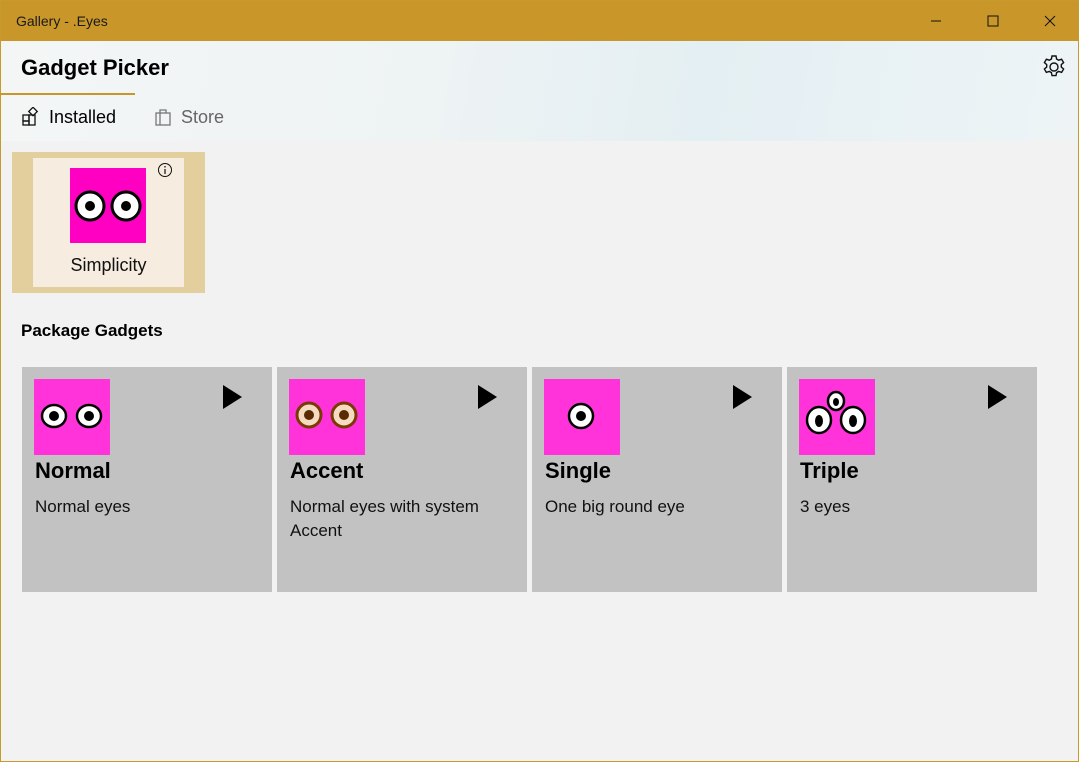 This screenshot has width=1079, height=762. Describe the element at coordinates (83, 116) in the screenshot. I see `tab-installed-label: Installed` at that location.